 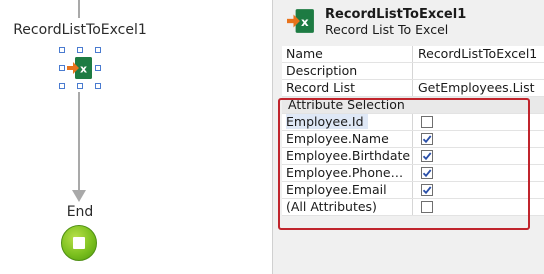 I want to click on flow-connector, so click(x=79, y=142).